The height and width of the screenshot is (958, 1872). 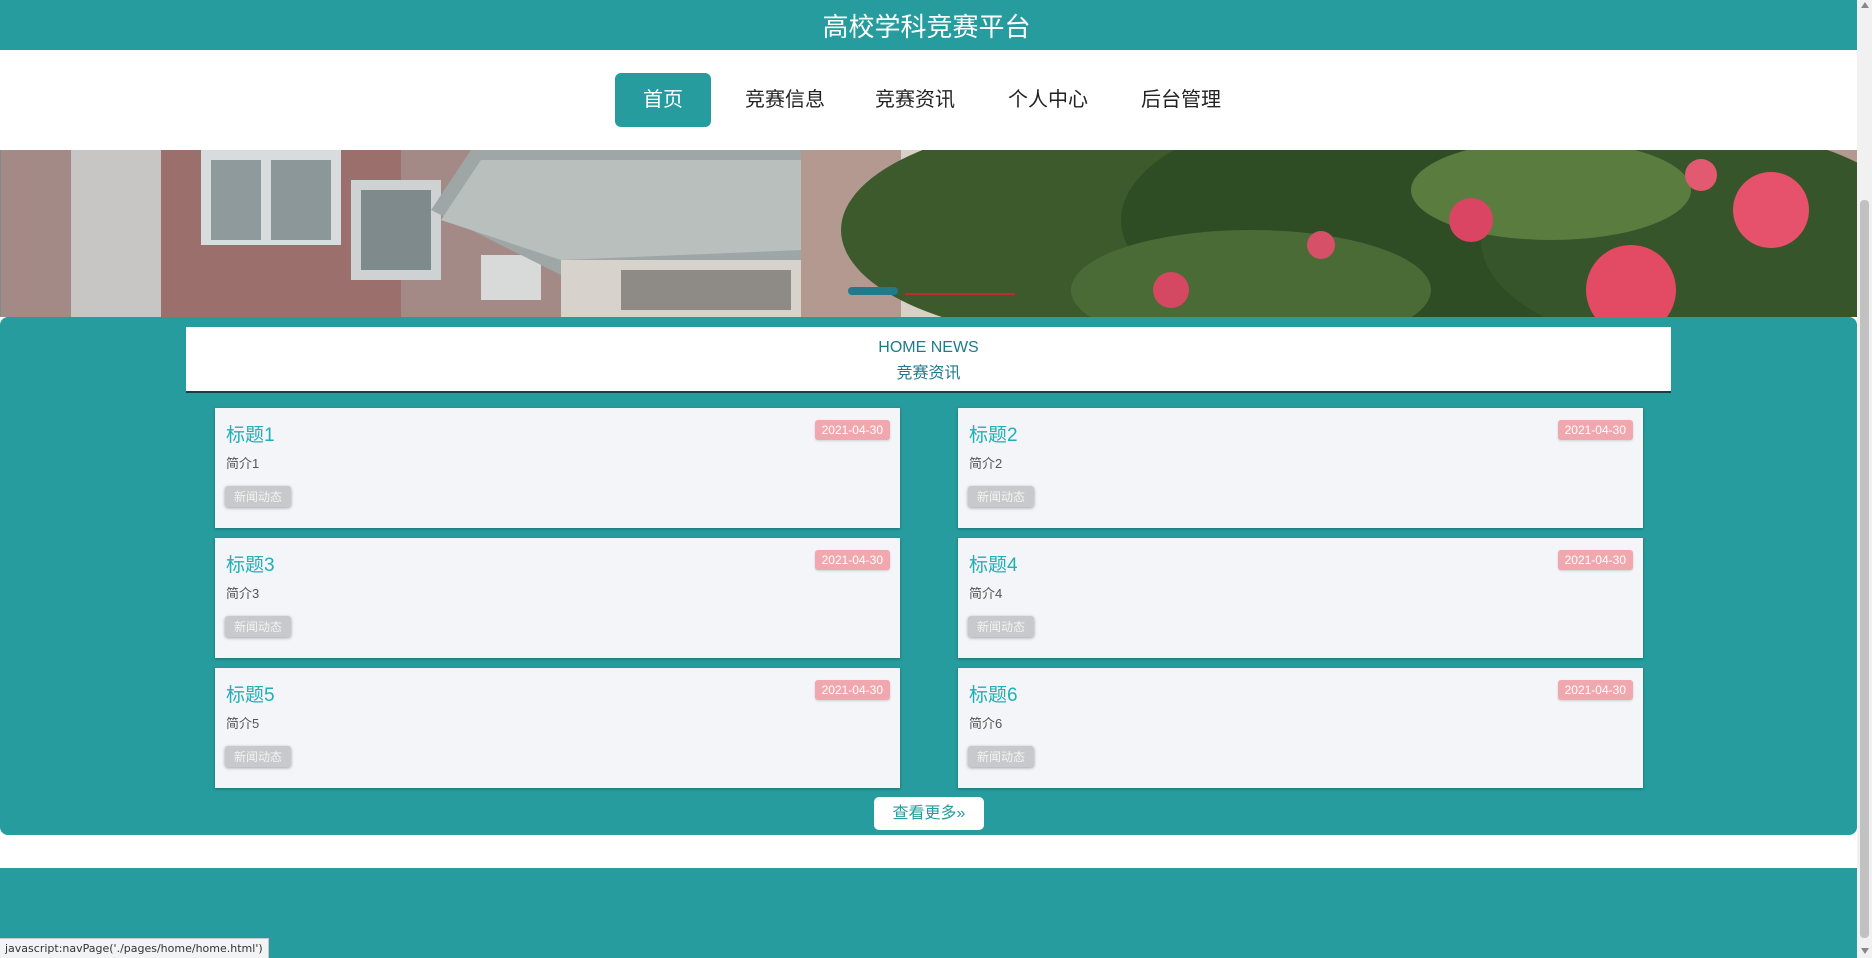 I want to click on news-card-title: 标题5, so click(x=250, y=693).